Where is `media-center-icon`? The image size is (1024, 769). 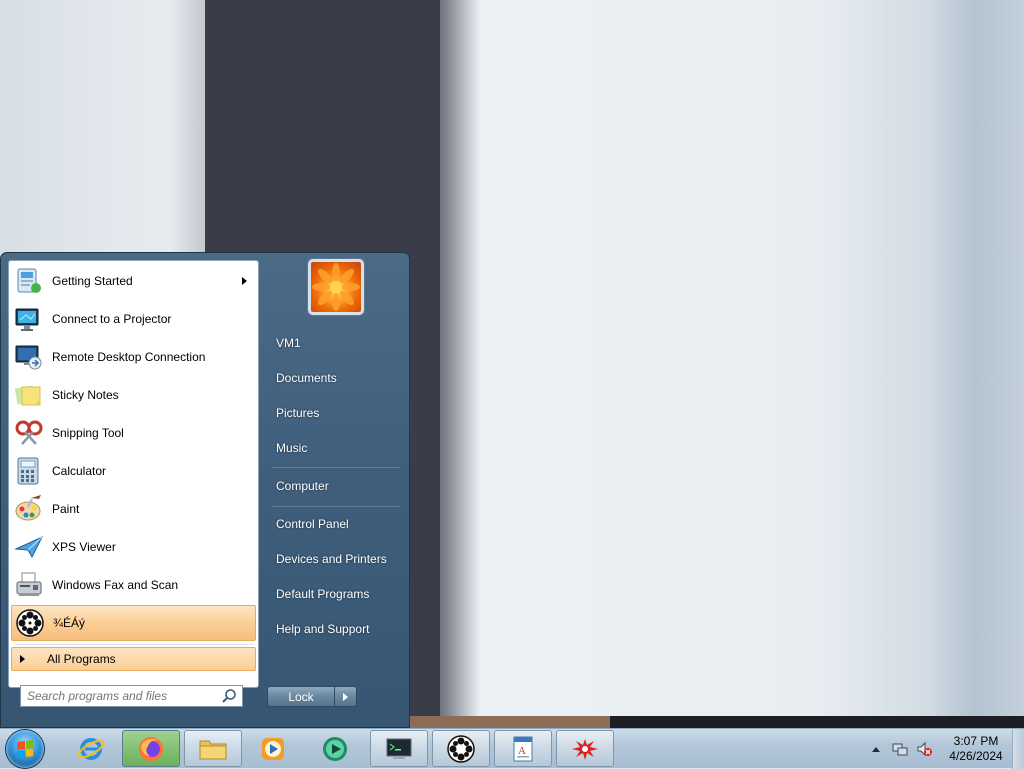 media-center-icon is located at coordinates (335, 748).